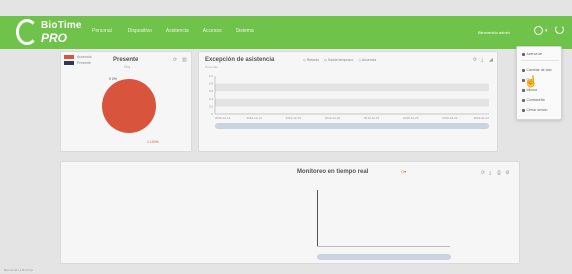 This screenshot has height=274, width=572. What do you see at coordinates (211, 84) in the screenshot?
I see `y-tick-label: 0.8` at bounding box center [211, 84].